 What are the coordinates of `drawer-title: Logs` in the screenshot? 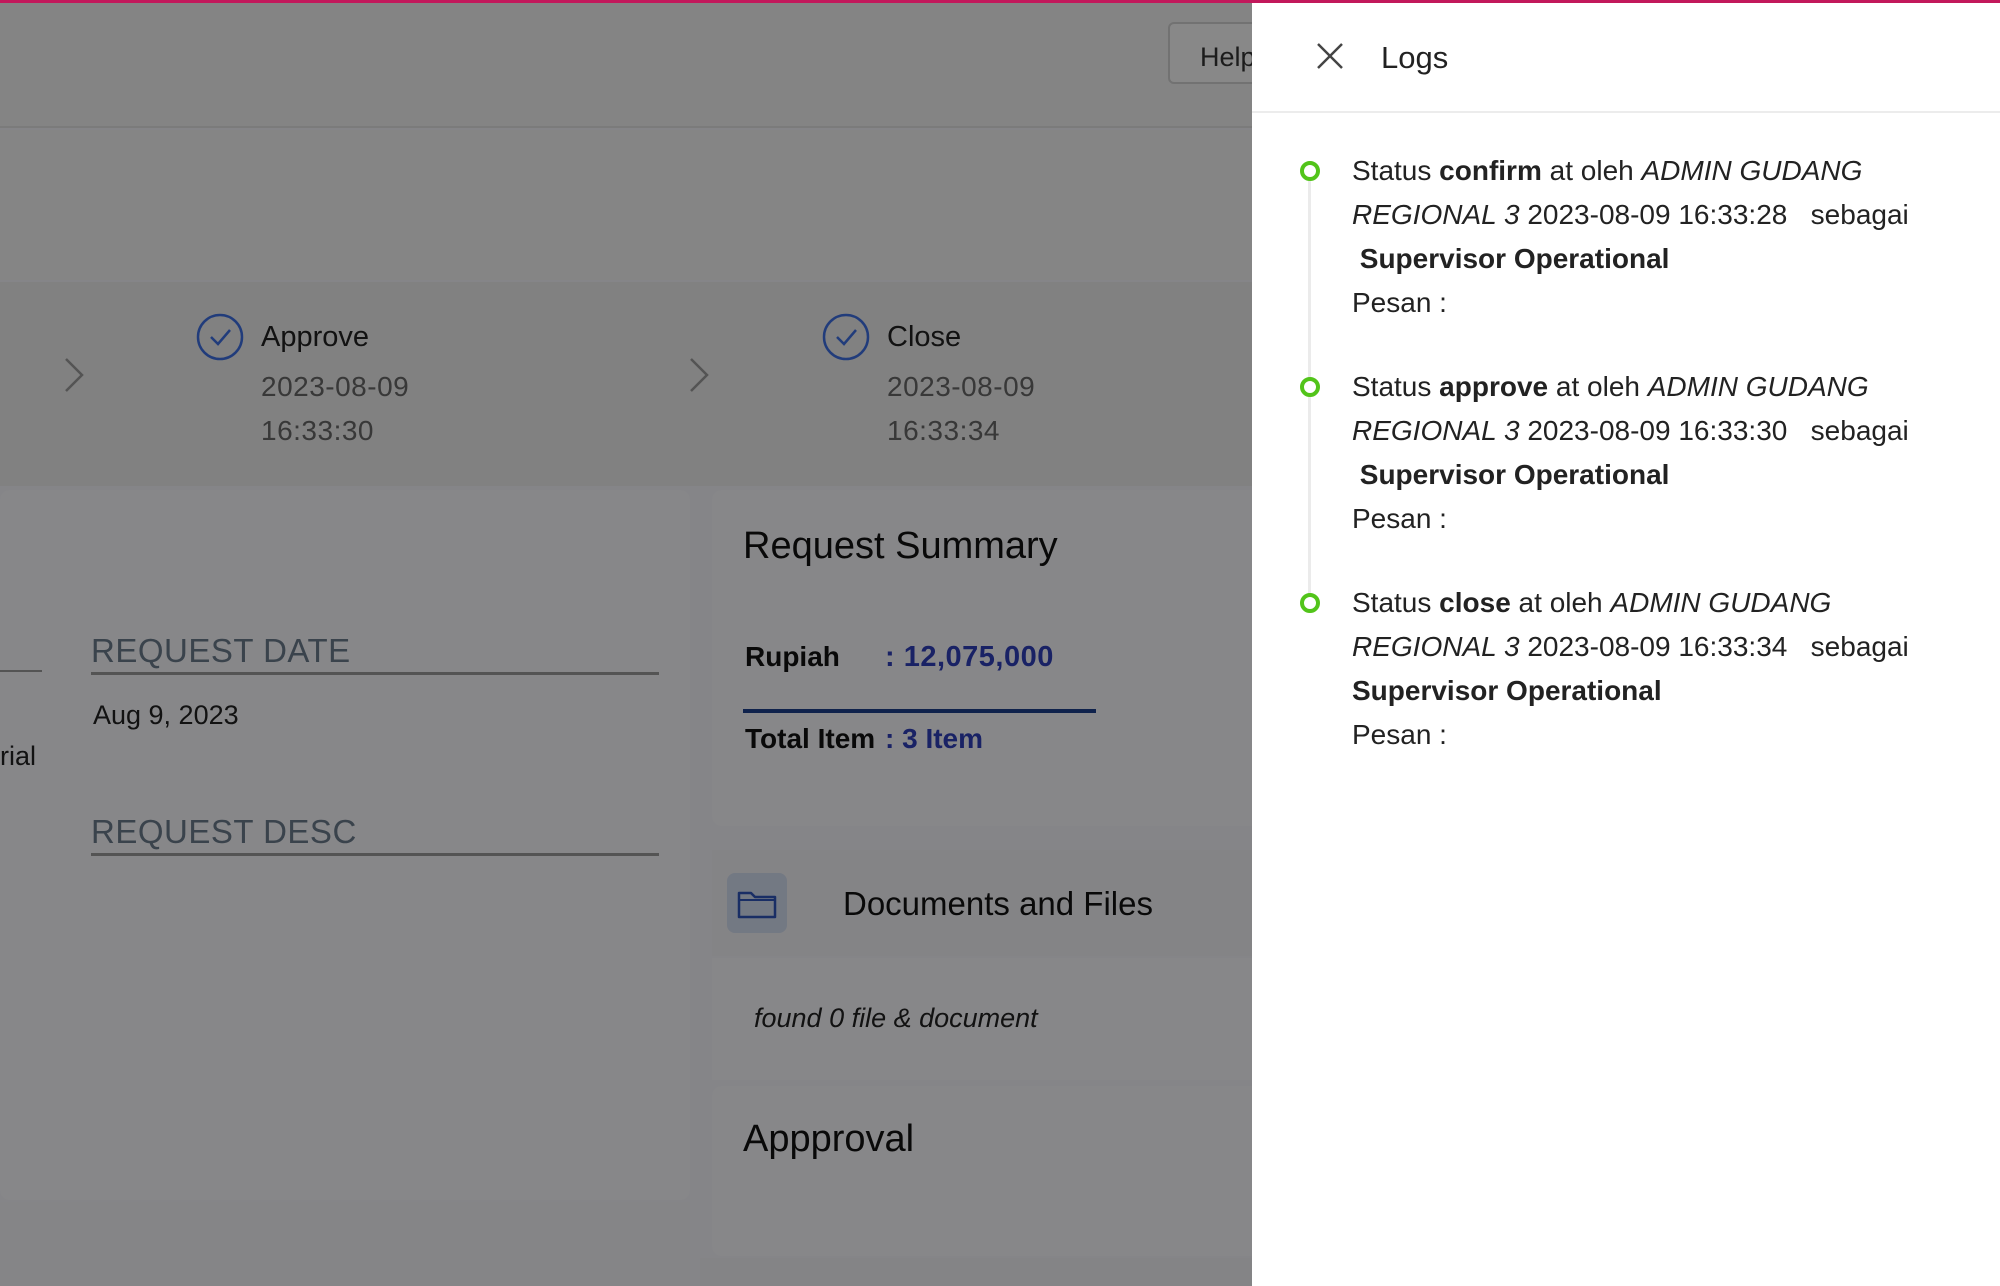 It's located at (1415, 57).